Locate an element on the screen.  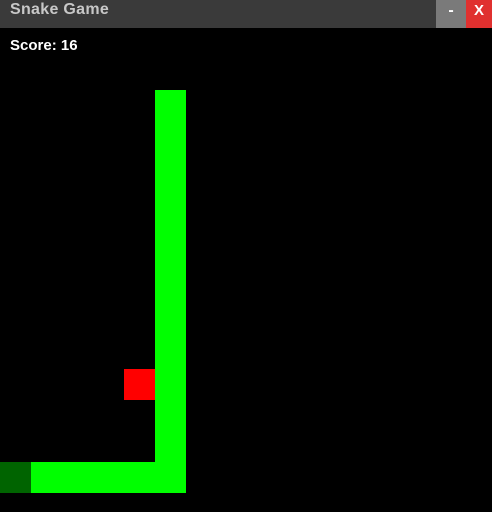
food-pellet is located at coordinates (139, 384).